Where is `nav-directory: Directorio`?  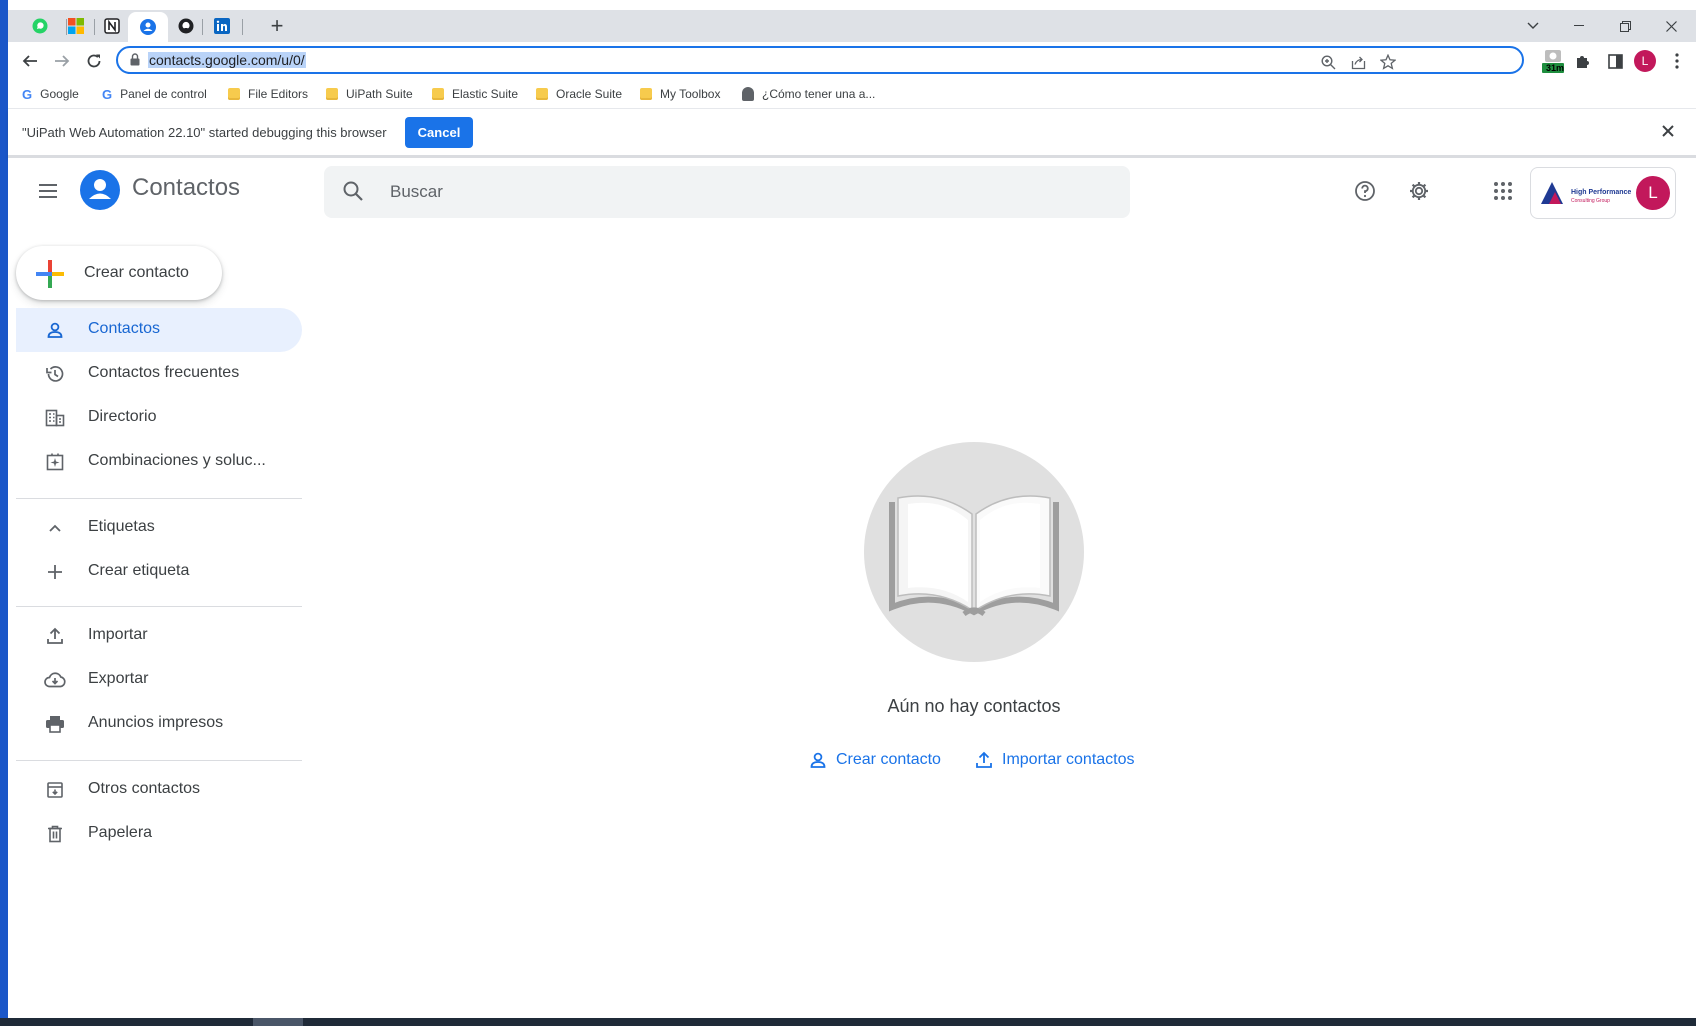 nav-directory: Directorio is located at coordinates (159, 418).